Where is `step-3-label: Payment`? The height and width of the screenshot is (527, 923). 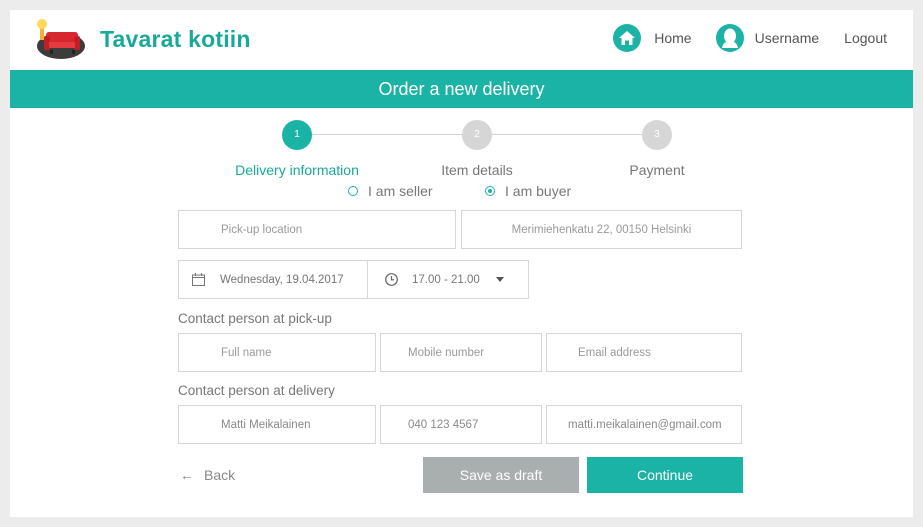
step-3-label: Payment is located at coordinates (657, 170).